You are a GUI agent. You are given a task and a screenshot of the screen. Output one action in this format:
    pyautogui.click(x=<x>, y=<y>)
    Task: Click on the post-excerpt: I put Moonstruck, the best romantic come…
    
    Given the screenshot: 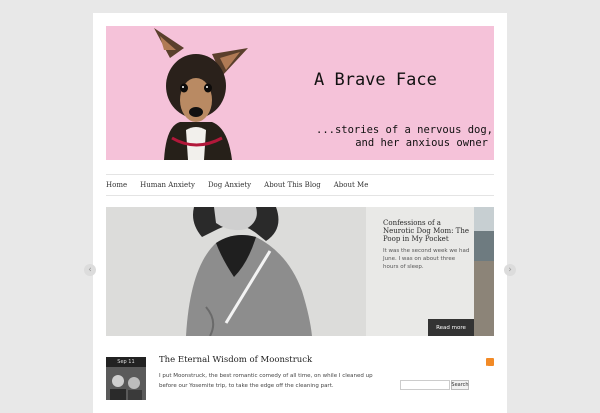 What is the action you would take?
    pyautogui.click(x=266, y=381)
    